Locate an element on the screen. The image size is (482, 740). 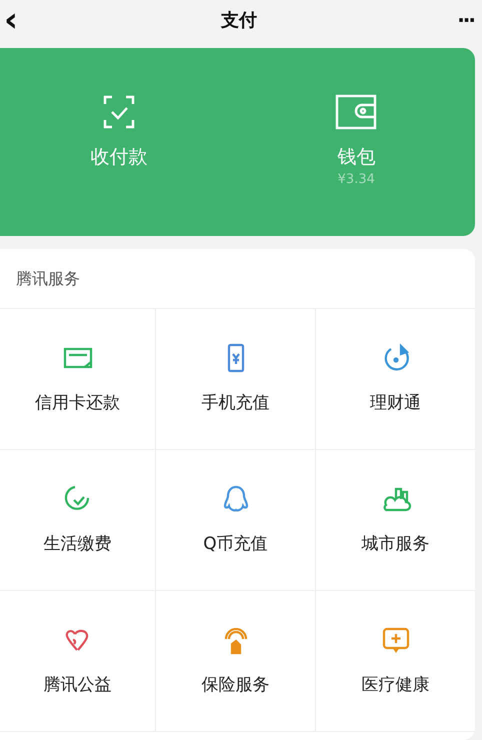
service-label: 理财通 is located at coordinates (395, 403).